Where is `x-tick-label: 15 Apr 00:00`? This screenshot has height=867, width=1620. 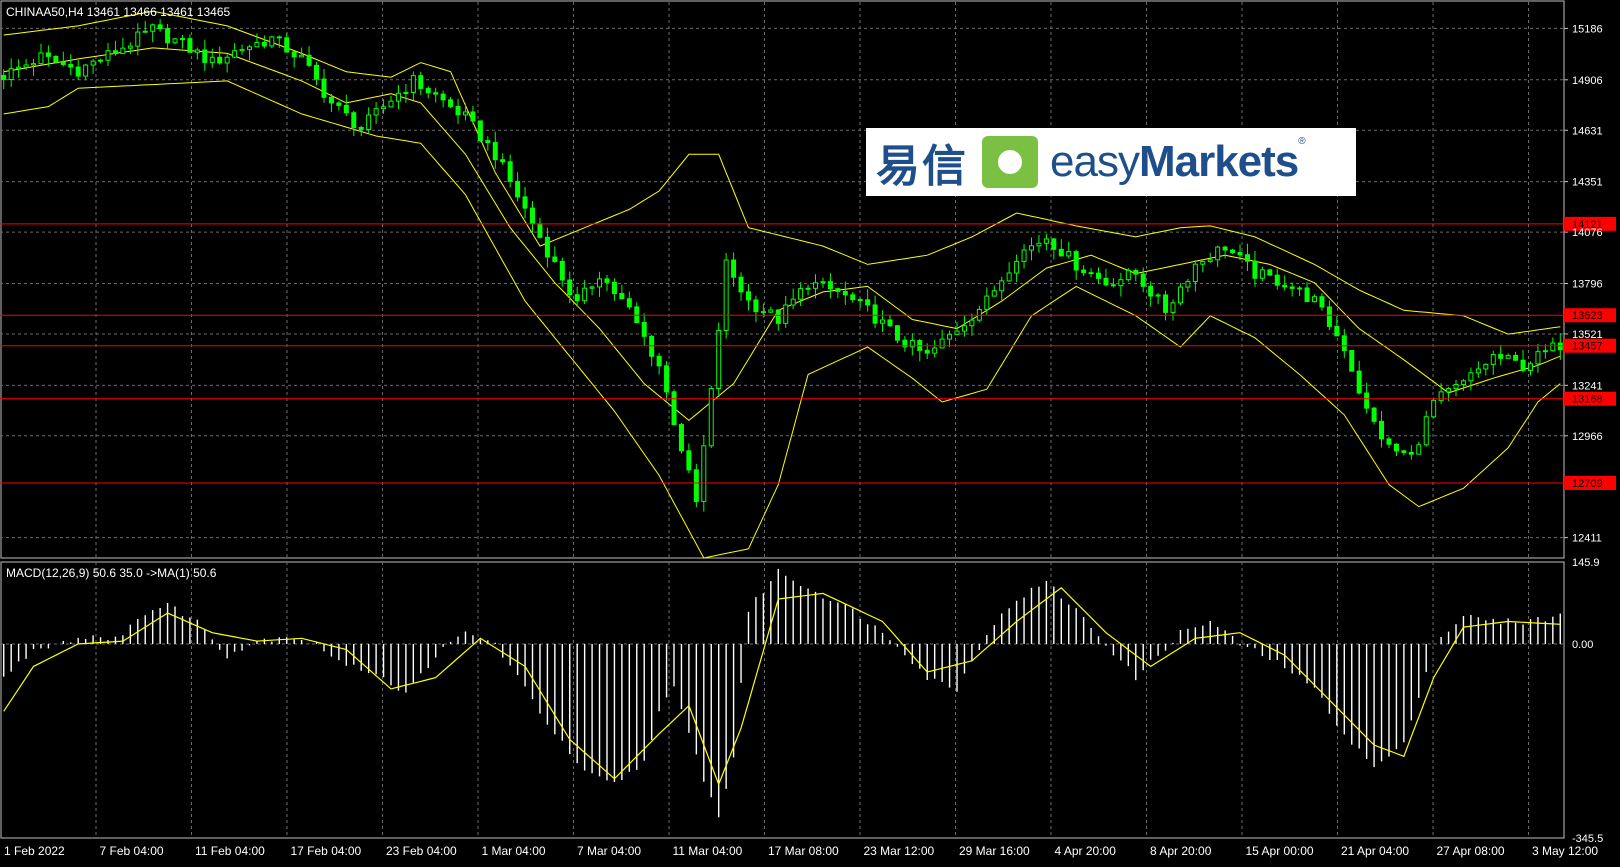 x-tick-label: 15 Apr 00:00 is located at coordinates (1280, 851).